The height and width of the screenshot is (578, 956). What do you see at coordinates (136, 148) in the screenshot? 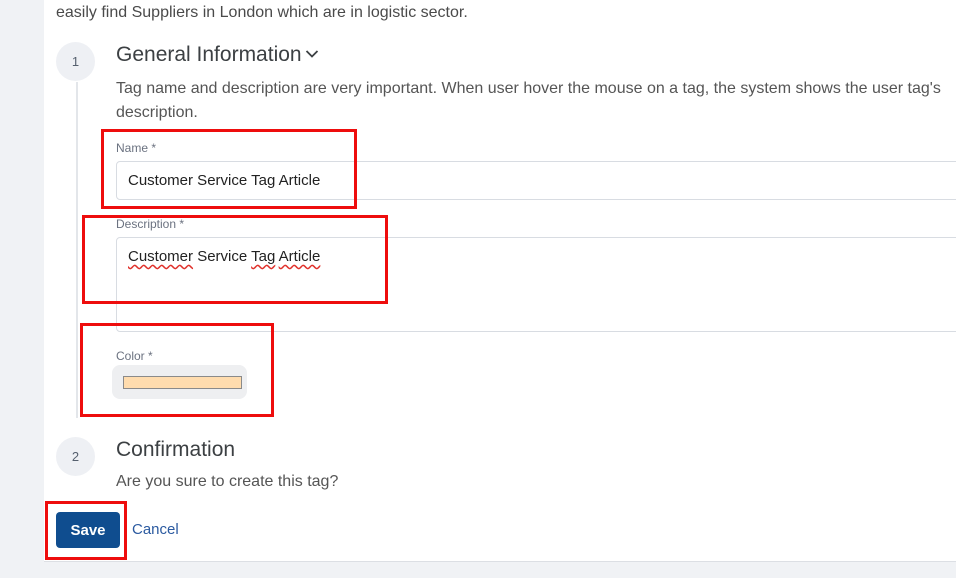
I see `name-label: Name *` at bounding box center [136, 148].